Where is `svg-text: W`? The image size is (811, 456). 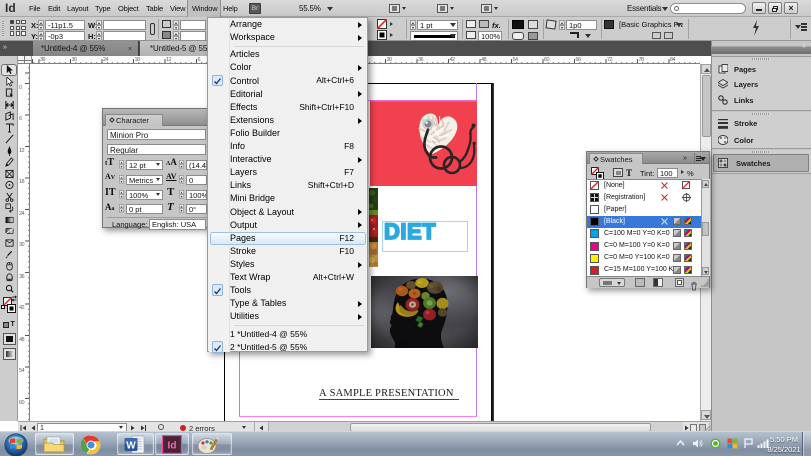 svg-text: W is located at coordinates (131, 446).